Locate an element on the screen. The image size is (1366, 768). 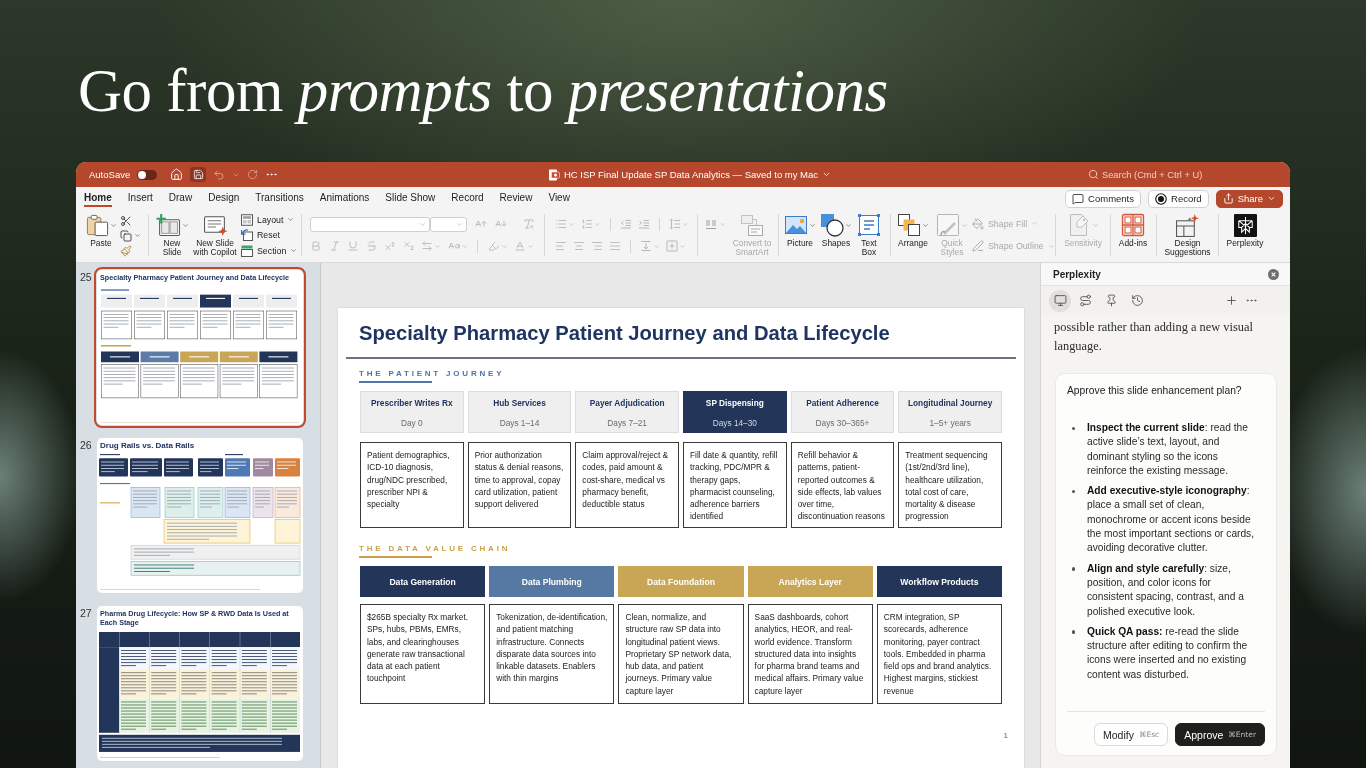
save-icon is located at coordinates (198, 174).